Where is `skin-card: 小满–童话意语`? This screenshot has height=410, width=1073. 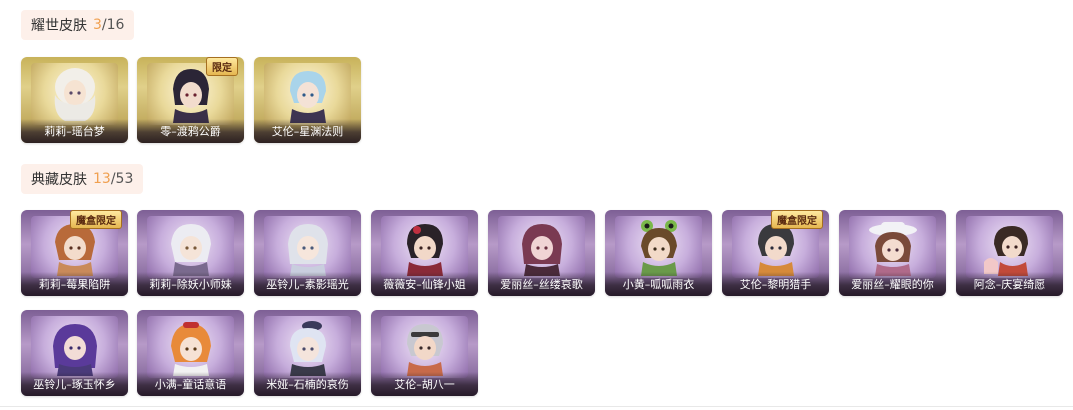
skin-card: 小满–童话意语 is located at coordinates (190, 353).